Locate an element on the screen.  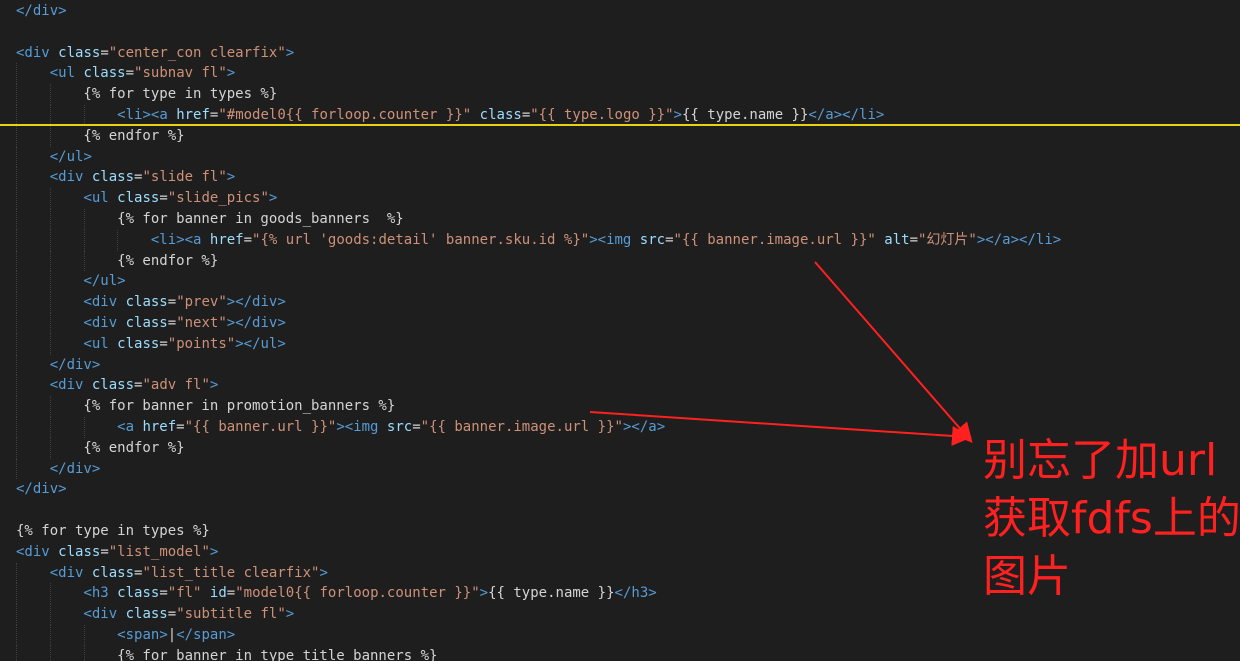
code-text: <div class="list_model"> is located at coordinates (117, 551).